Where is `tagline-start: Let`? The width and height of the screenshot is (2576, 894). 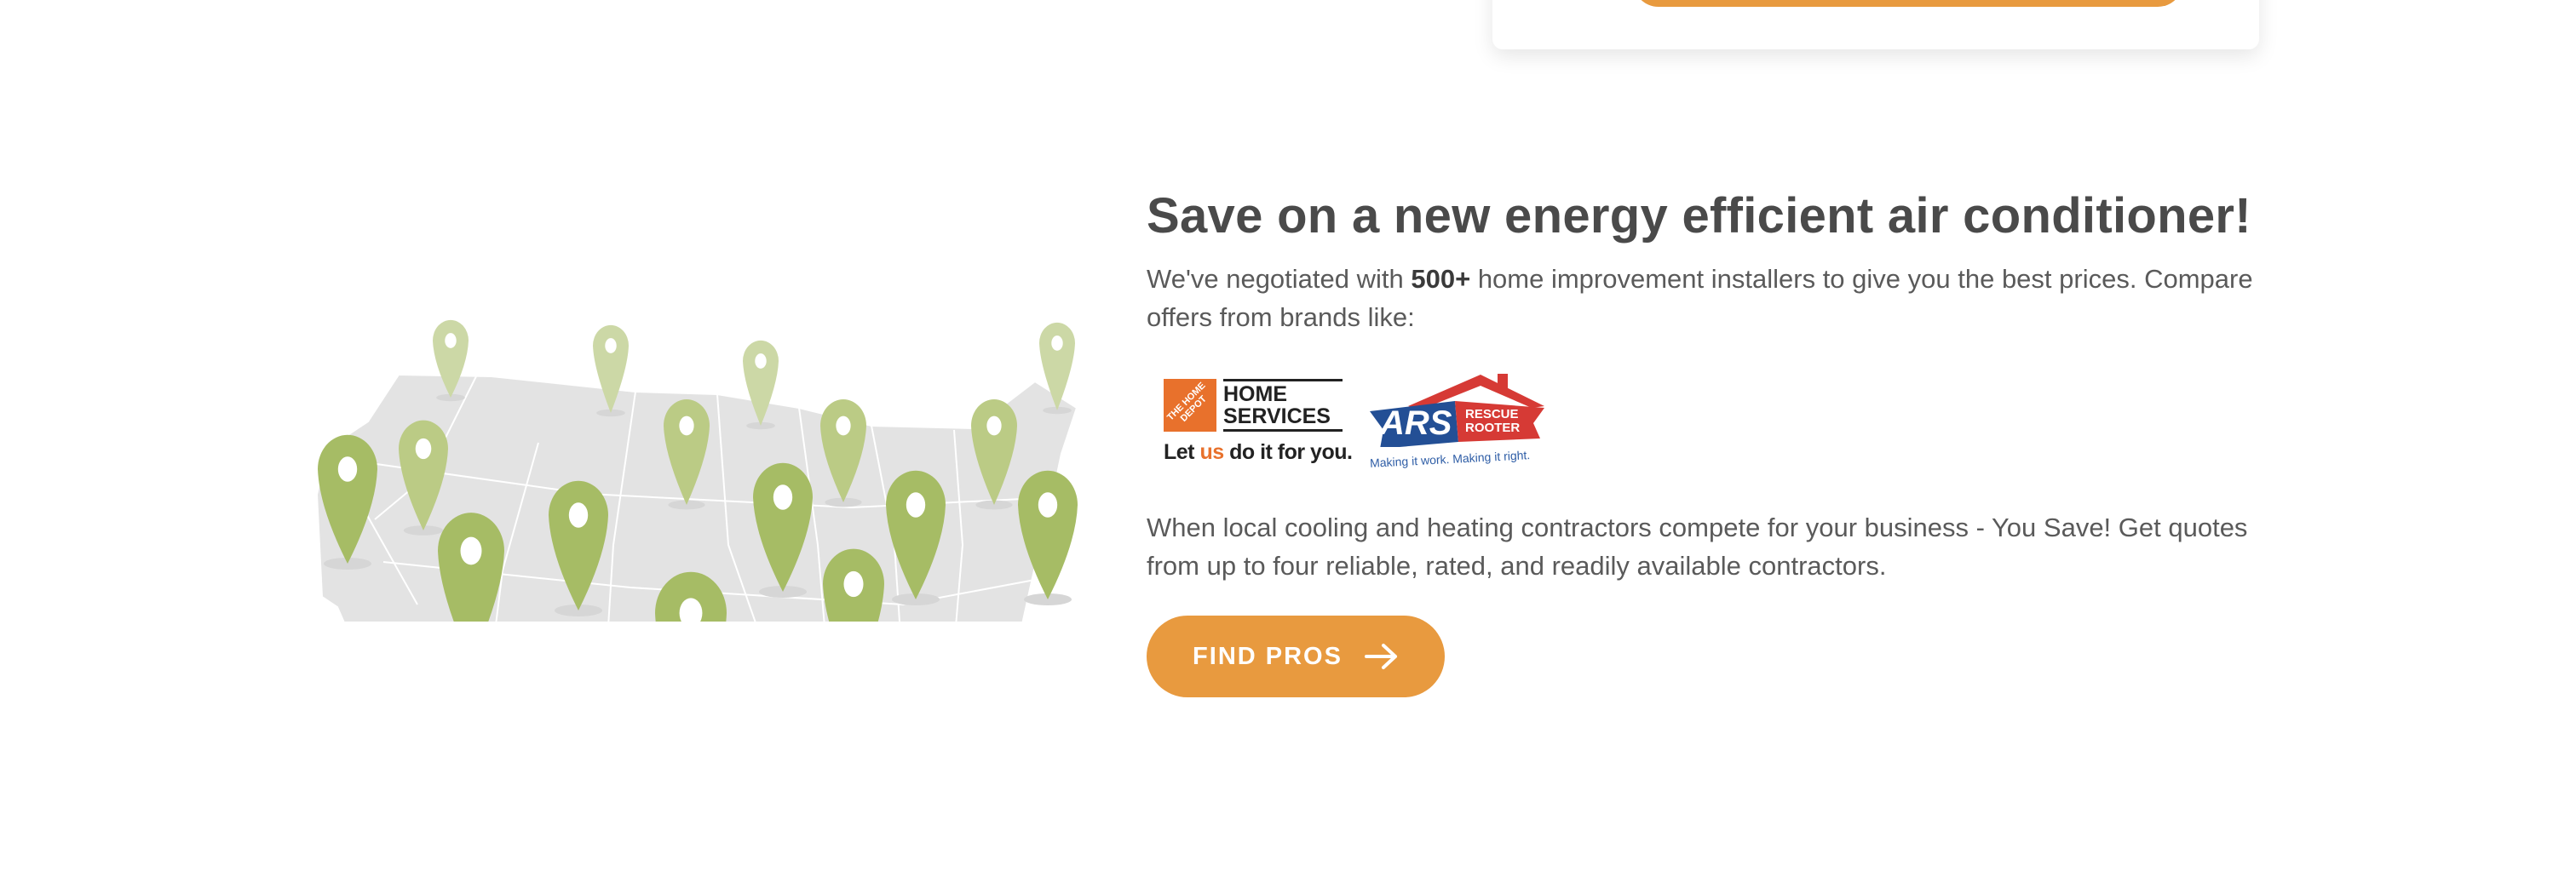 tagline-start: Let is located at coordinates (1182, 452).